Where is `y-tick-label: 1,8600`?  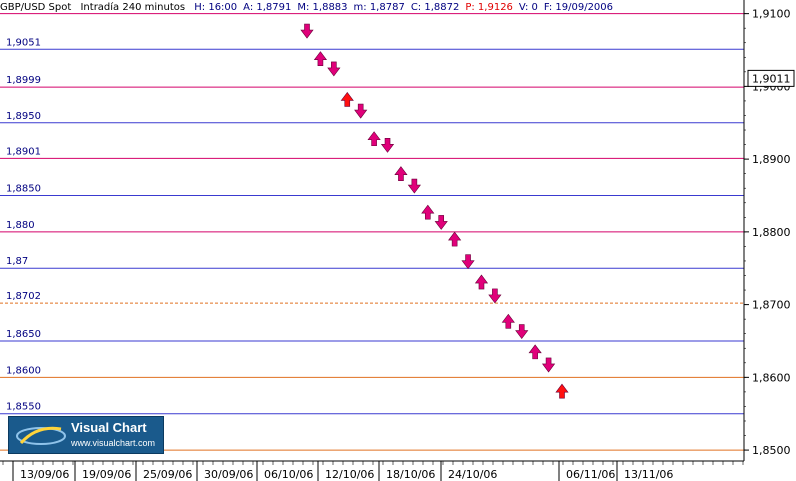 y-tick-label: 1,8600 is located at coordinates (771, 377).